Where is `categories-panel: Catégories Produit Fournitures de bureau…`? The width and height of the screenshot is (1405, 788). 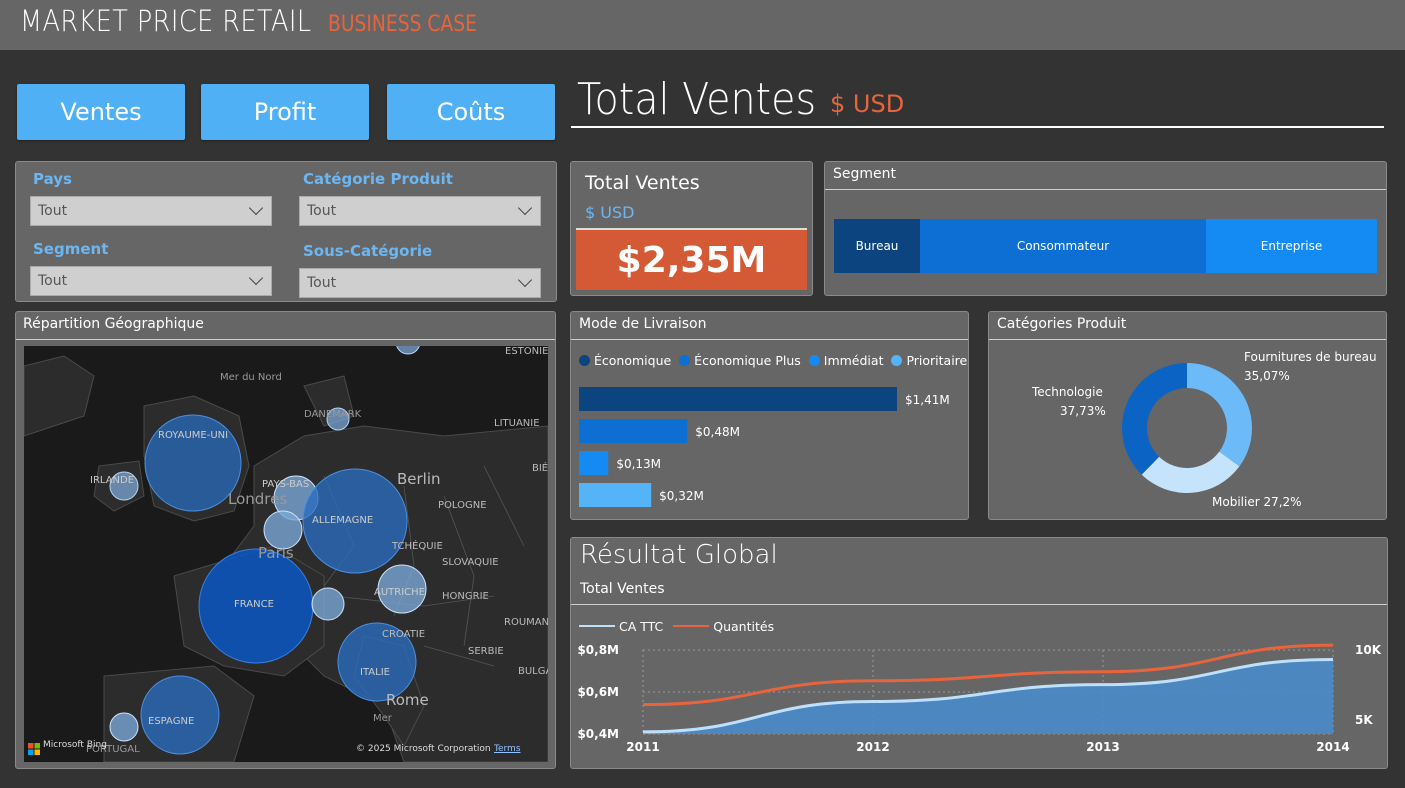 categories-panel: Catégories Produit Fournitures de bureau… is located at coordinates (1187, 415).